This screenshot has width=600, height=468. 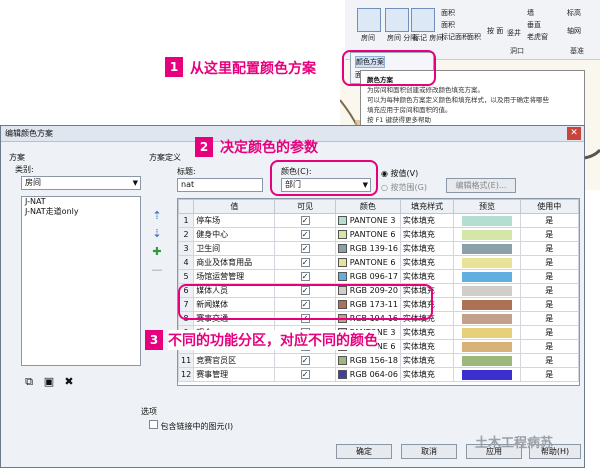 I want to click on color-cell: RGB 096-17, so click(x=367, y=276).